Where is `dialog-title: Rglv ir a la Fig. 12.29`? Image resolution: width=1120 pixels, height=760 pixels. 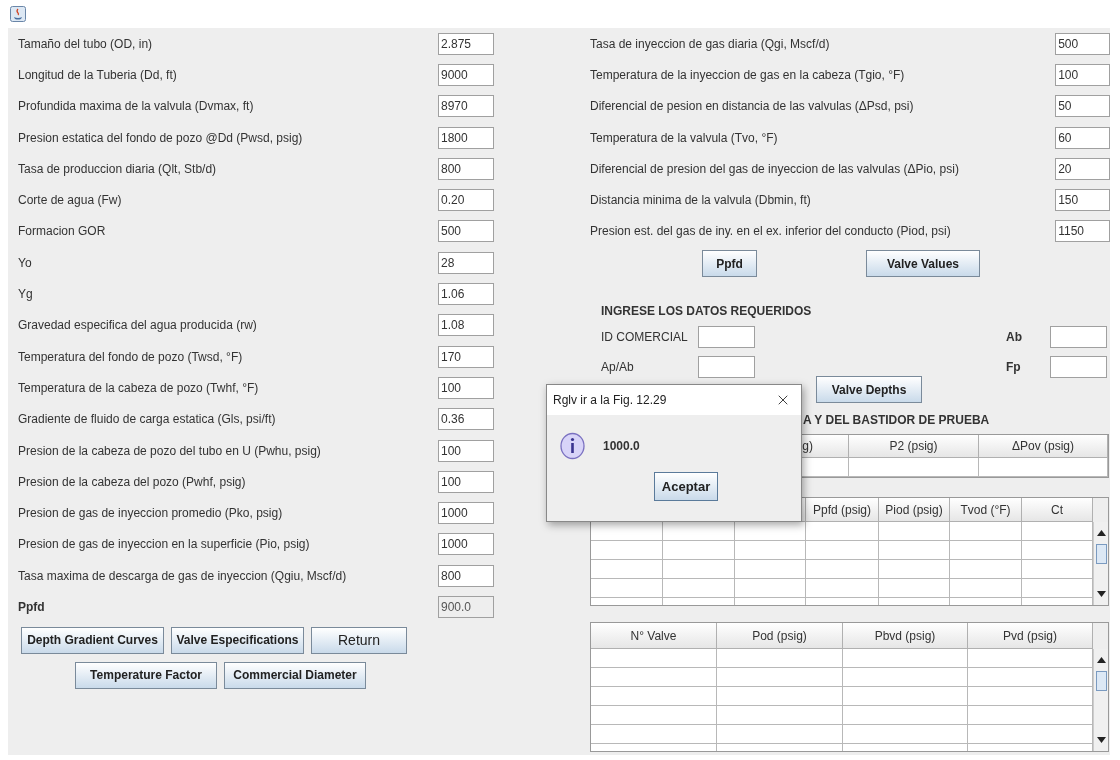
dialog-title: Rglv ir a la Fig. 12.29 is located at coordinates (610, 400).